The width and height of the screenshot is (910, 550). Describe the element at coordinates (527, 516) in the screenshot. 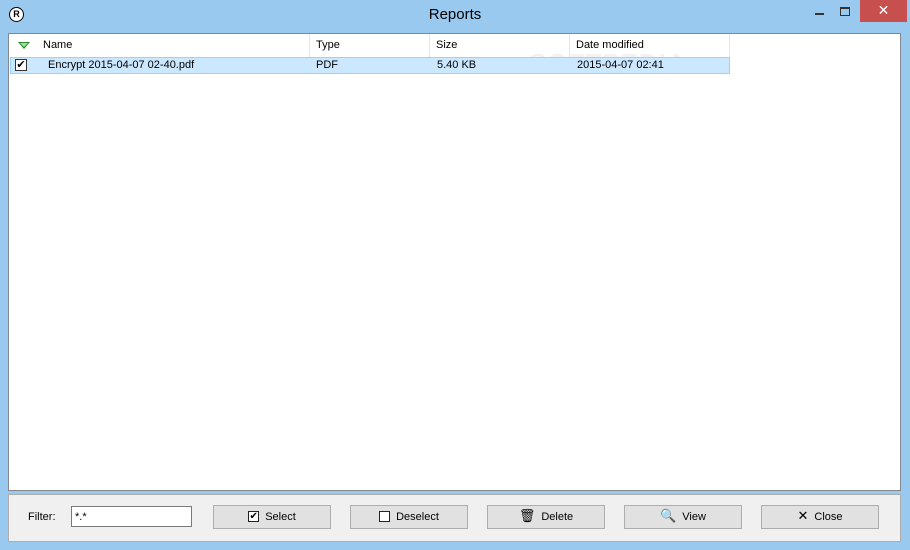

I see `trash-icon: 🗑` at that location.